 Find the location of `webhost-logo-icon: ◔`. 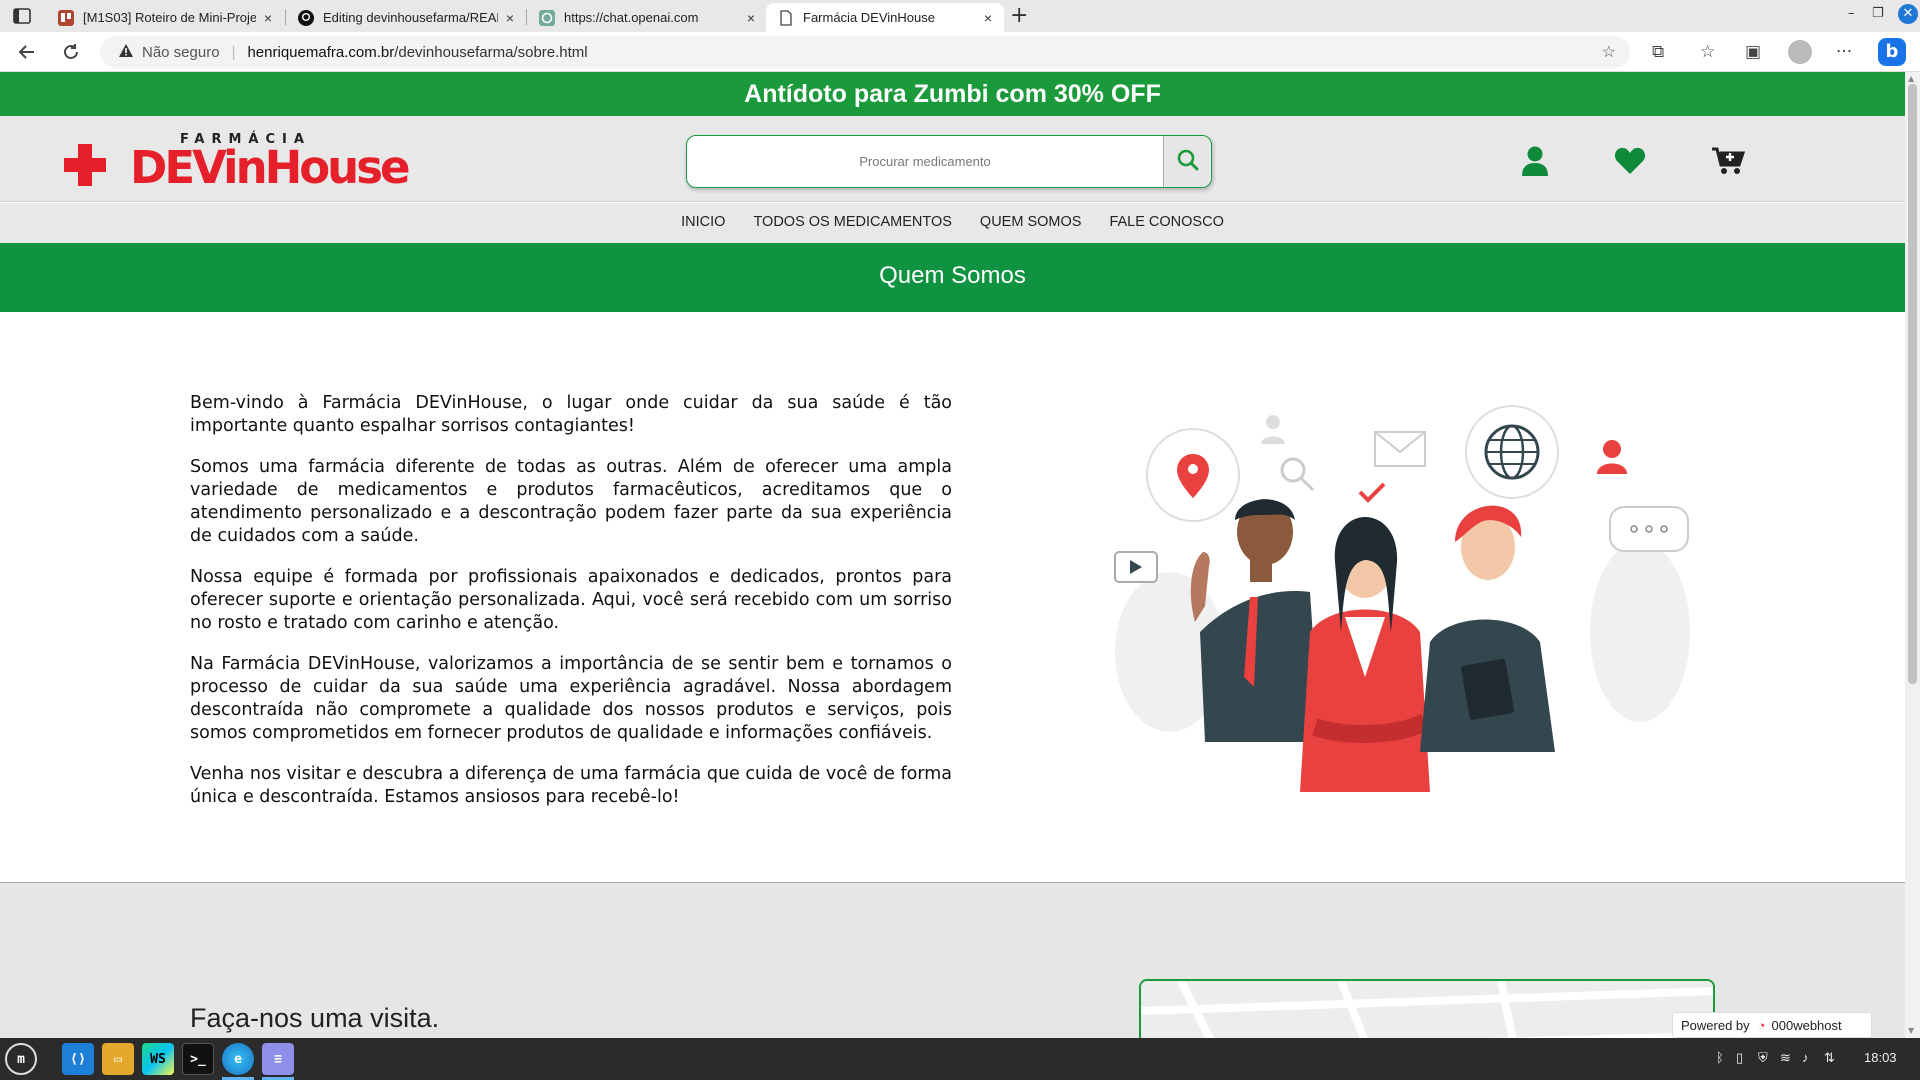

webhost-logo-icon: ◔ is located at coordinates (1761, 1025).